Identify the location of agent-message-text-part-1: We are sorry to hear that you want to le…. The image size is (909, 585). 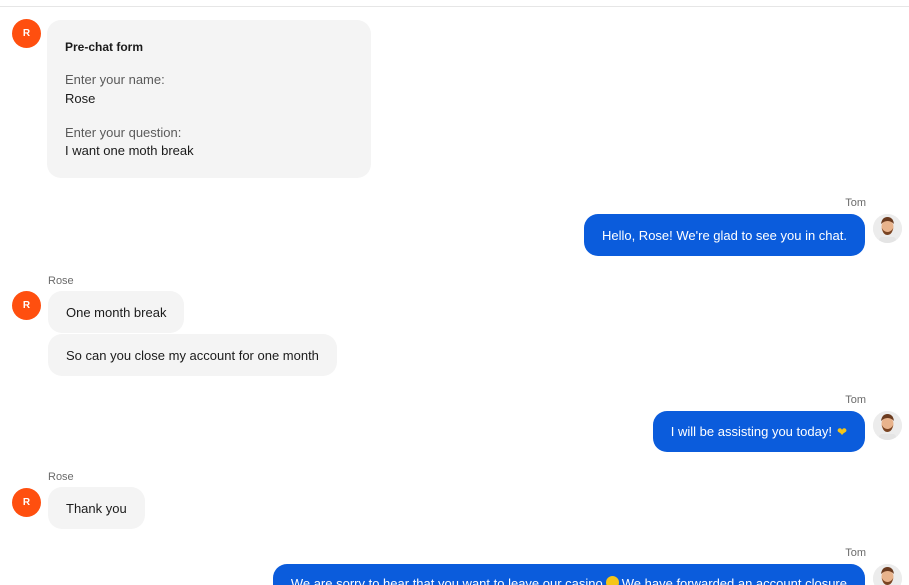
(446, 580).